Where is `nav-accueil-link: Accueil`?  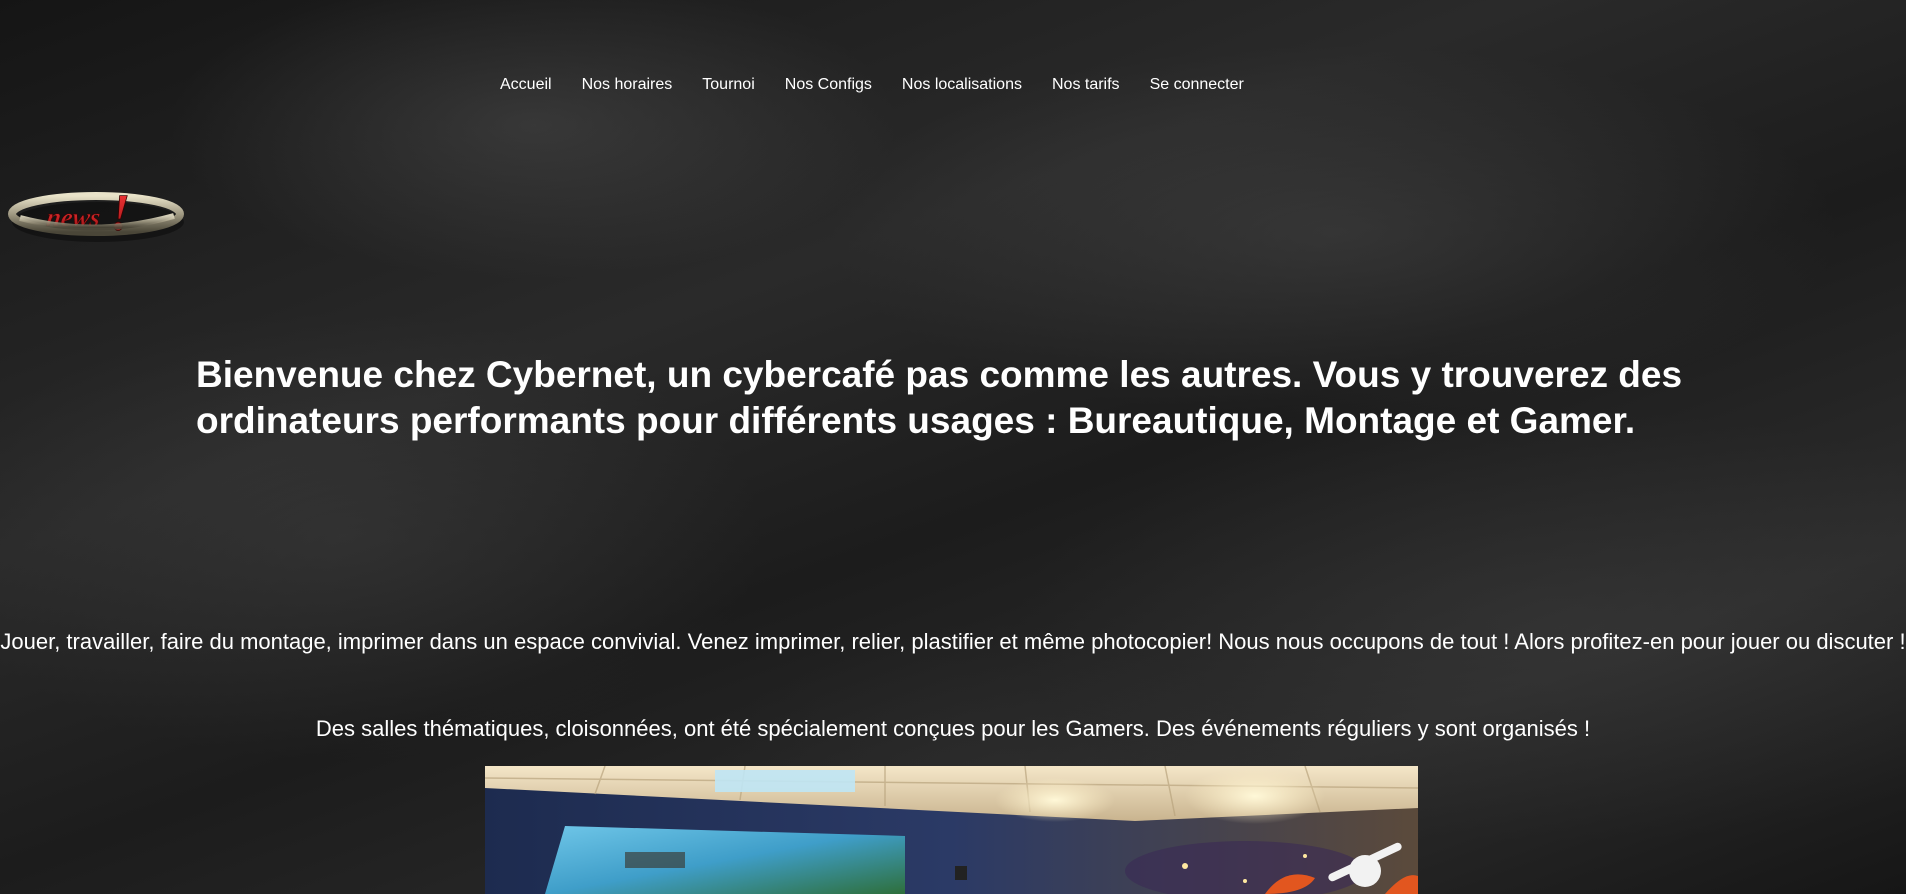
nav-accueil-link: Accueil is located at coordinates (526, 85).